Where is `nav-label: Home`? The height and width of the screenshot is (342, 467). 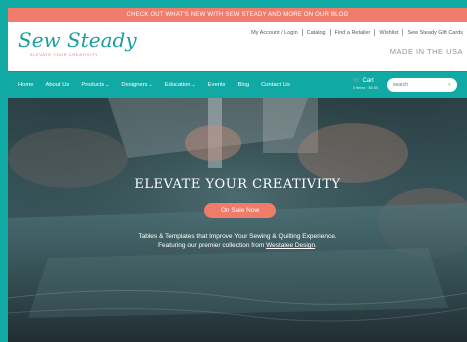 nav-label: Home is located at coordinates (26, 85).